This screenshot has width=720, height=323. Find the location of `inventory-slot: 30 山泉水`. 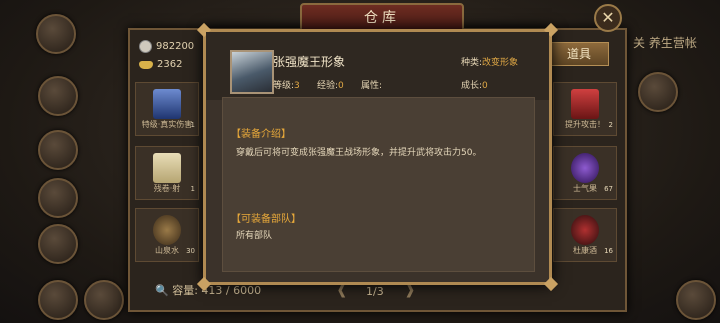

inventory-slot: 30 山泉水 is located at coordinates (167, 235).